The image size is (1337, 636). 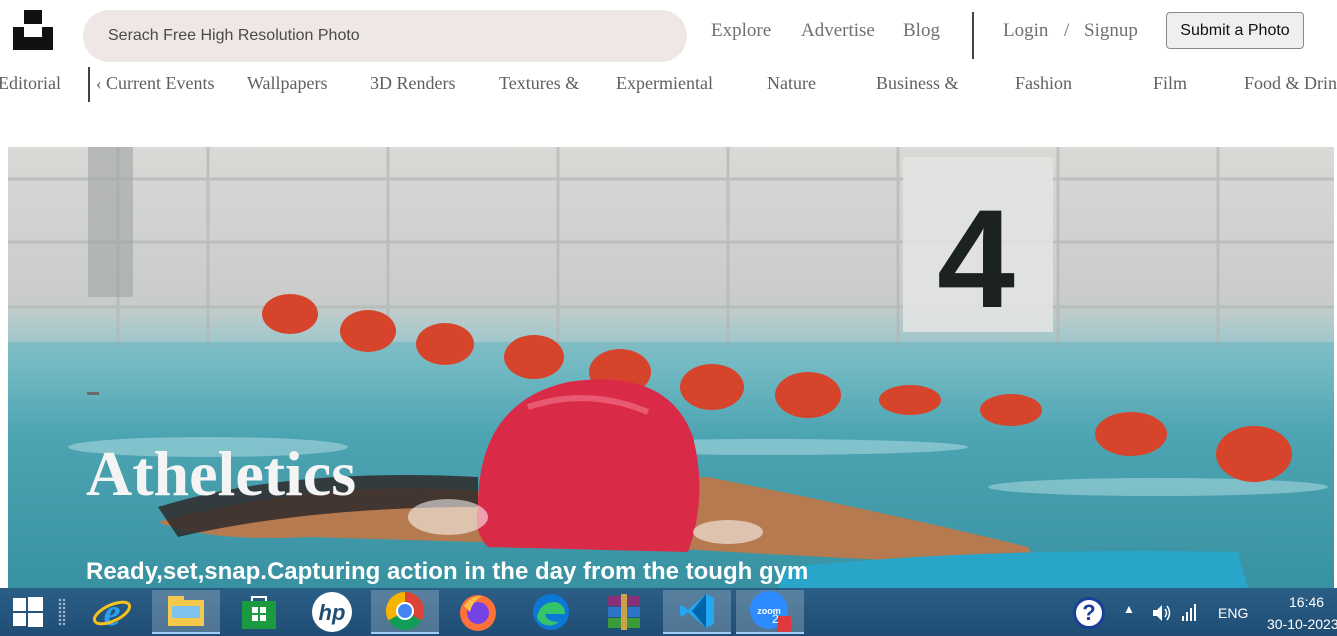 I want to click on nav-advertise-link: Advertise, so click(x=838, y=31).